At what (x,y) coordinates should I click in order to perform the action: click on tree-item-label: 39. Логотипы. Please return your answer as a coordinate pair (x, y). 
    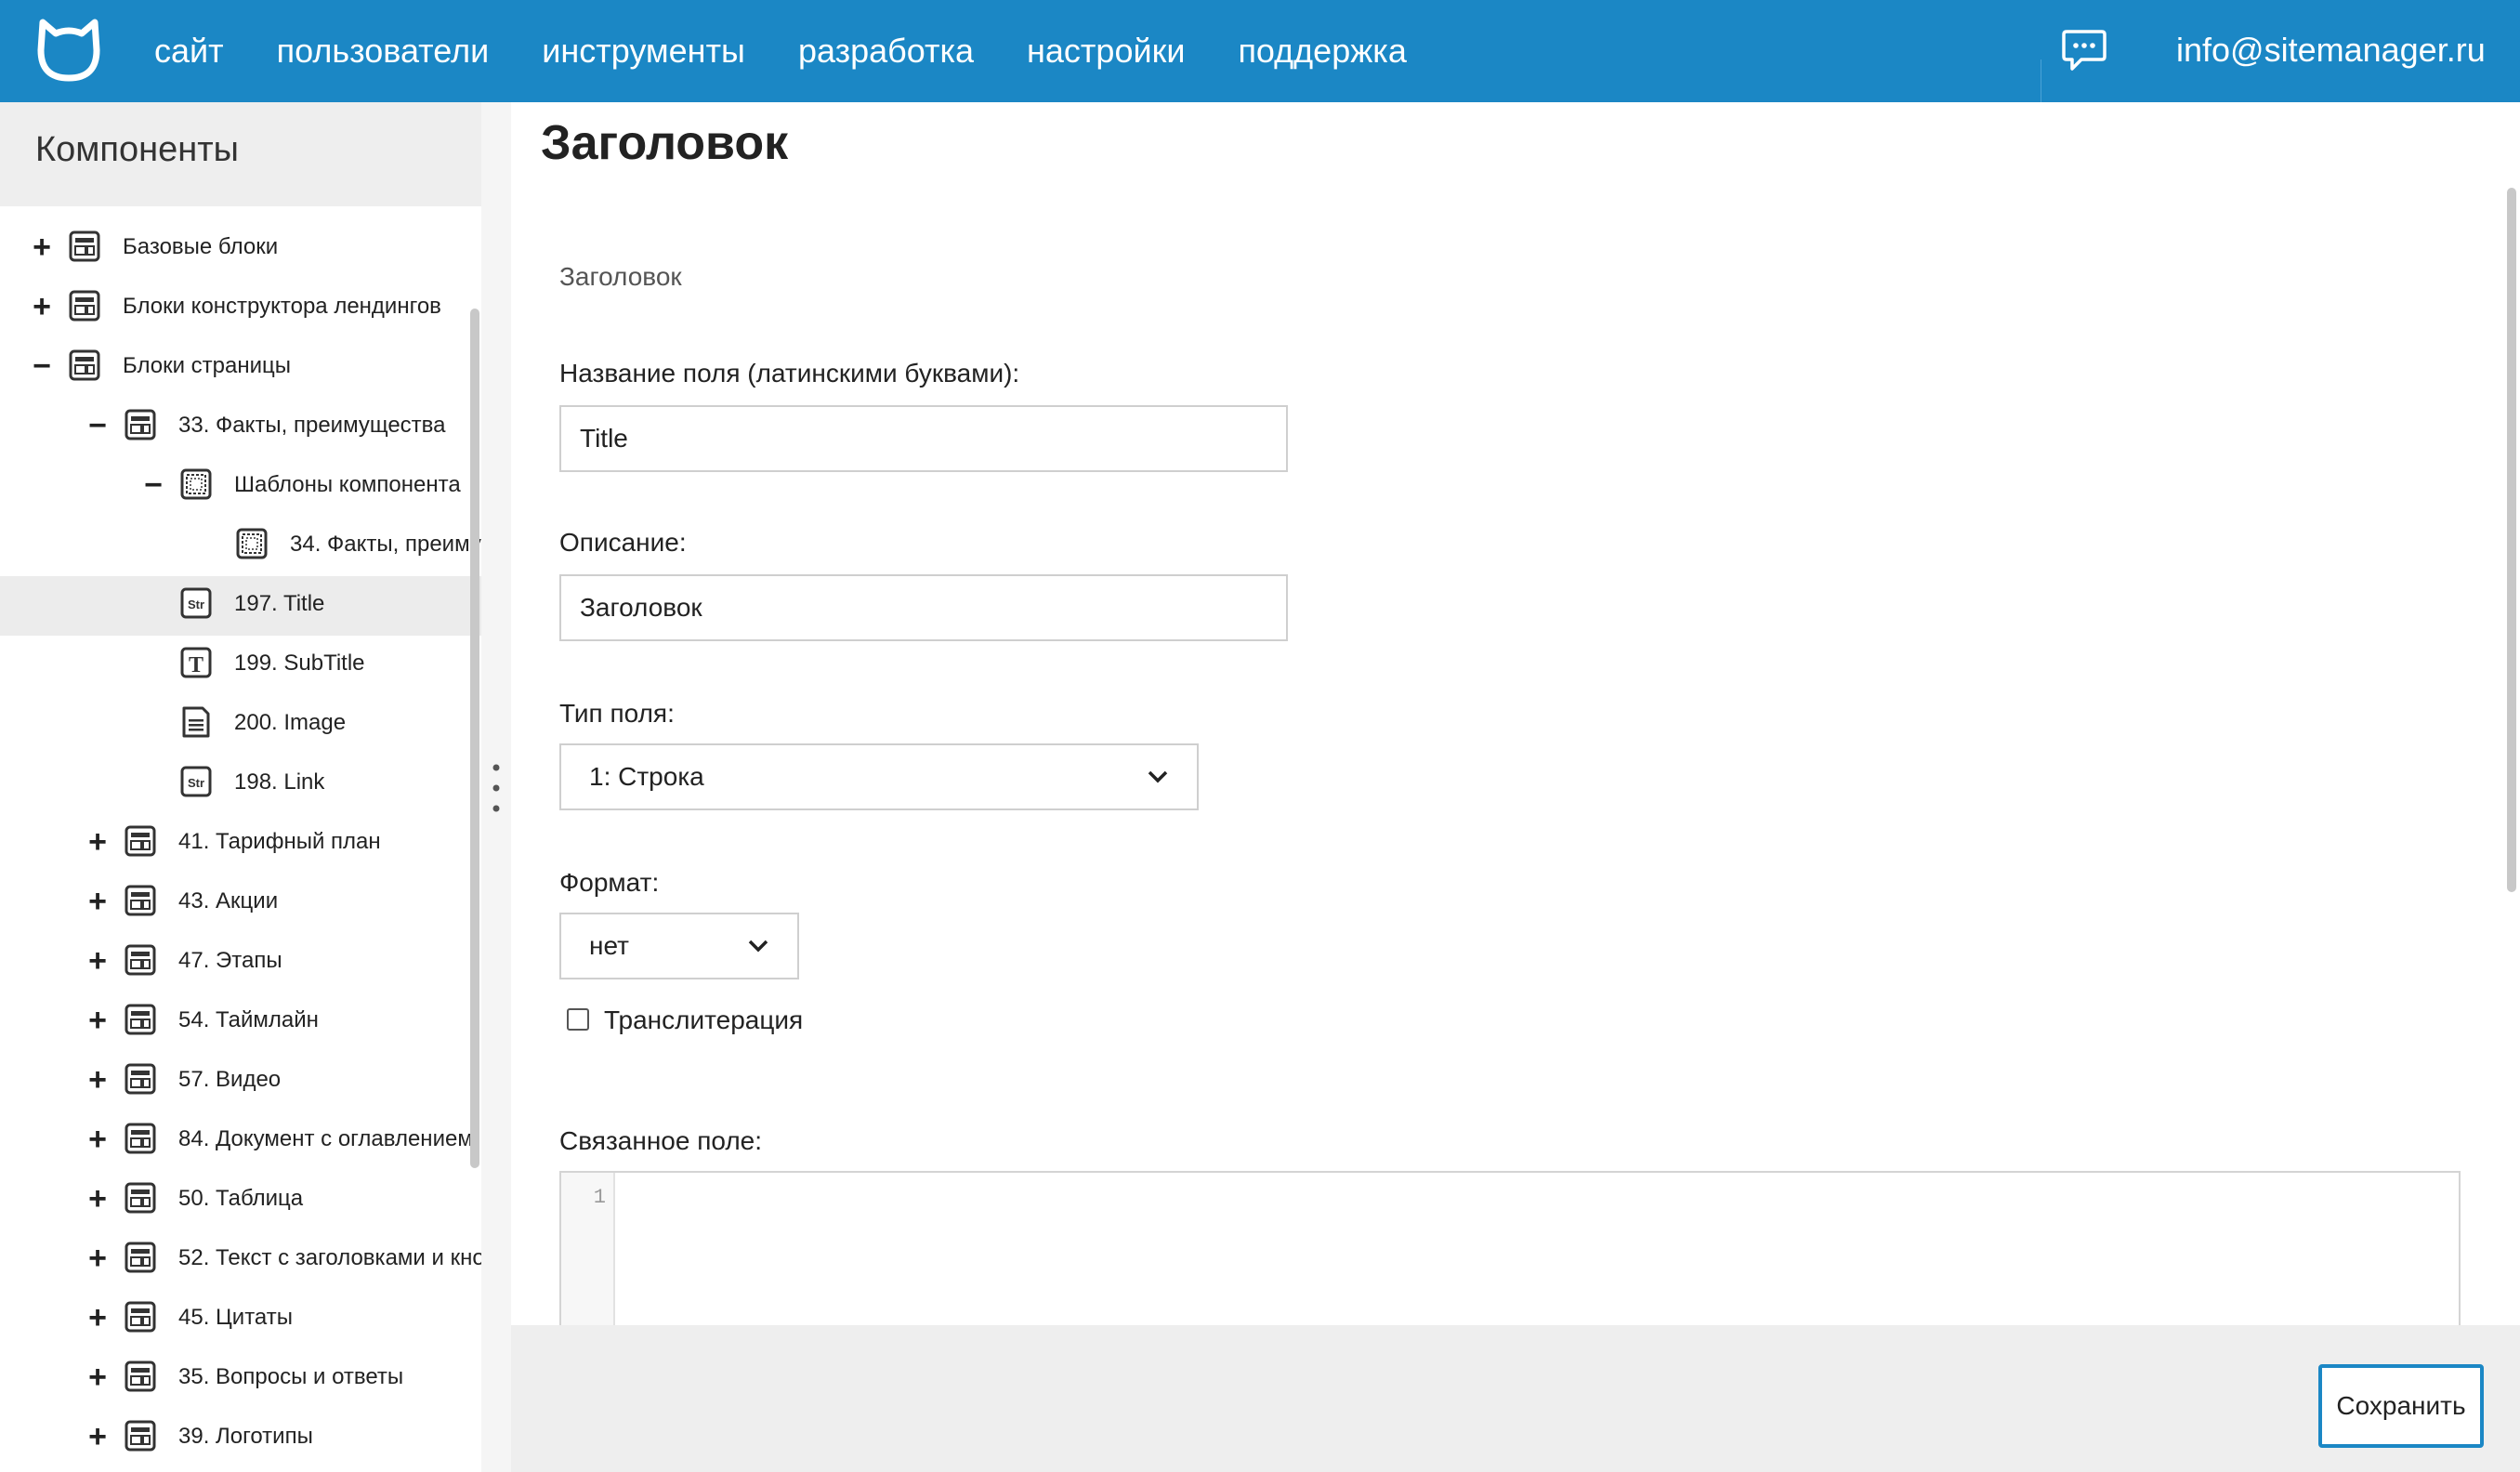
    Looking at the image, I should click on (245, 1436).